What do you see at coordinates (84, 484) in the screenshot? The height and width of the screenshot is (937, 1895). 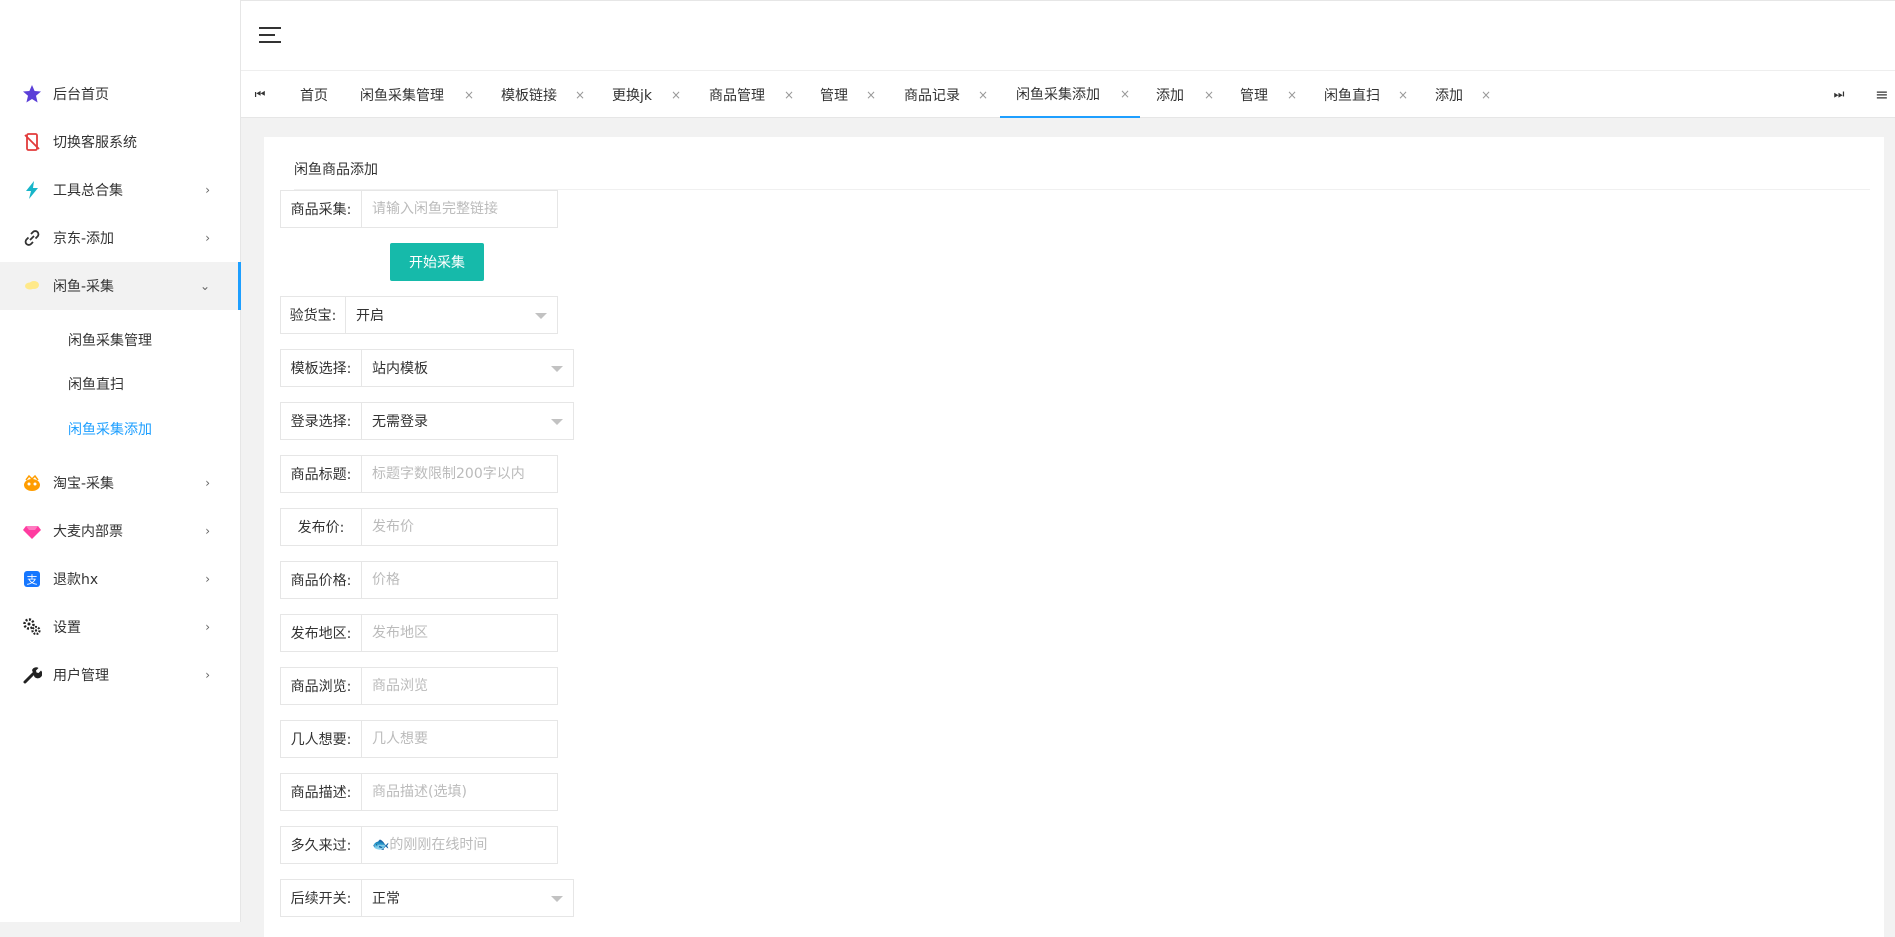 I see `sidebar-item-label: 淘宝-采集` at bounding box center [84, 484].